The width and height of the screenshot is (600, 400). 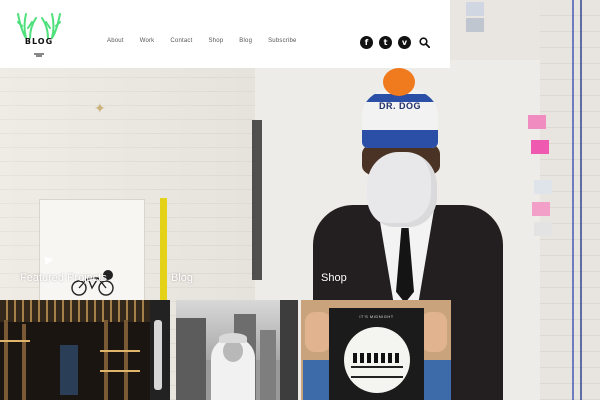 I want to click on featured-projects-label: Featured Projects, so click(x=63, y=278).